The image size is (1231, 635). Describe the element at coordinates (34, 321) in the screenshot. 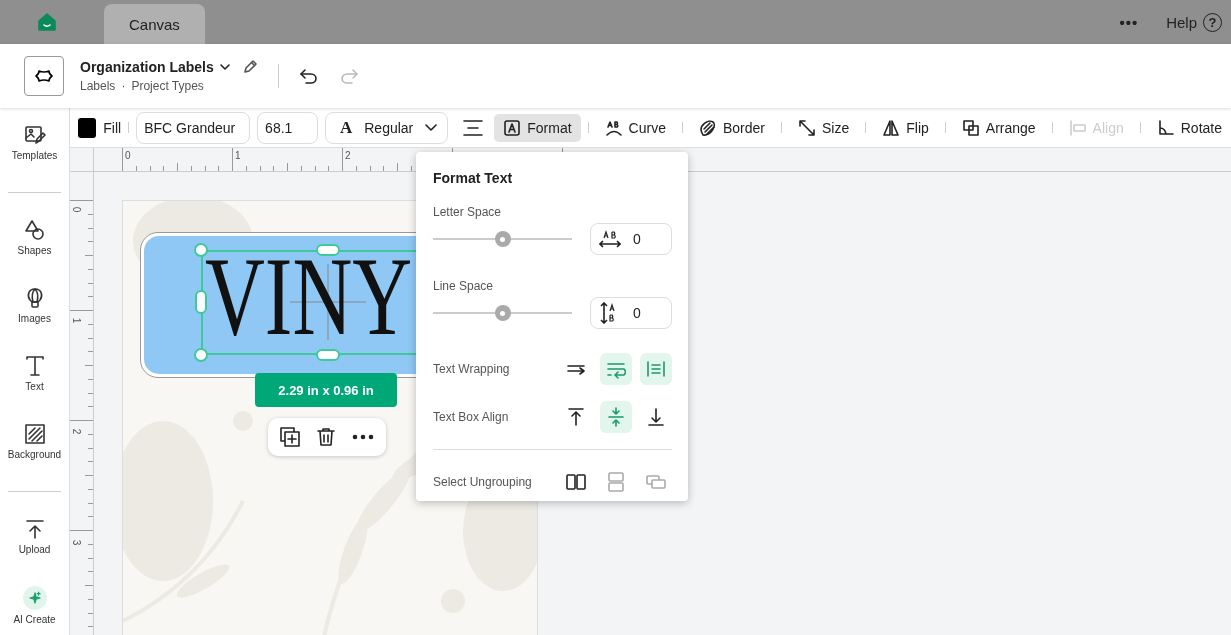

I see `sidebar-item: Images` at that location.